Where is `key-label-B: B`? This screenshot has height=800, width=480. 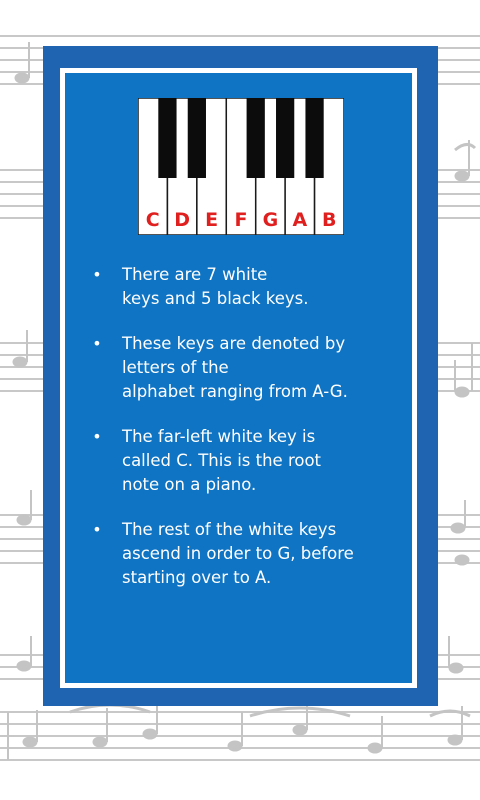
key-label-B: B is located at coordinates (329, 220).